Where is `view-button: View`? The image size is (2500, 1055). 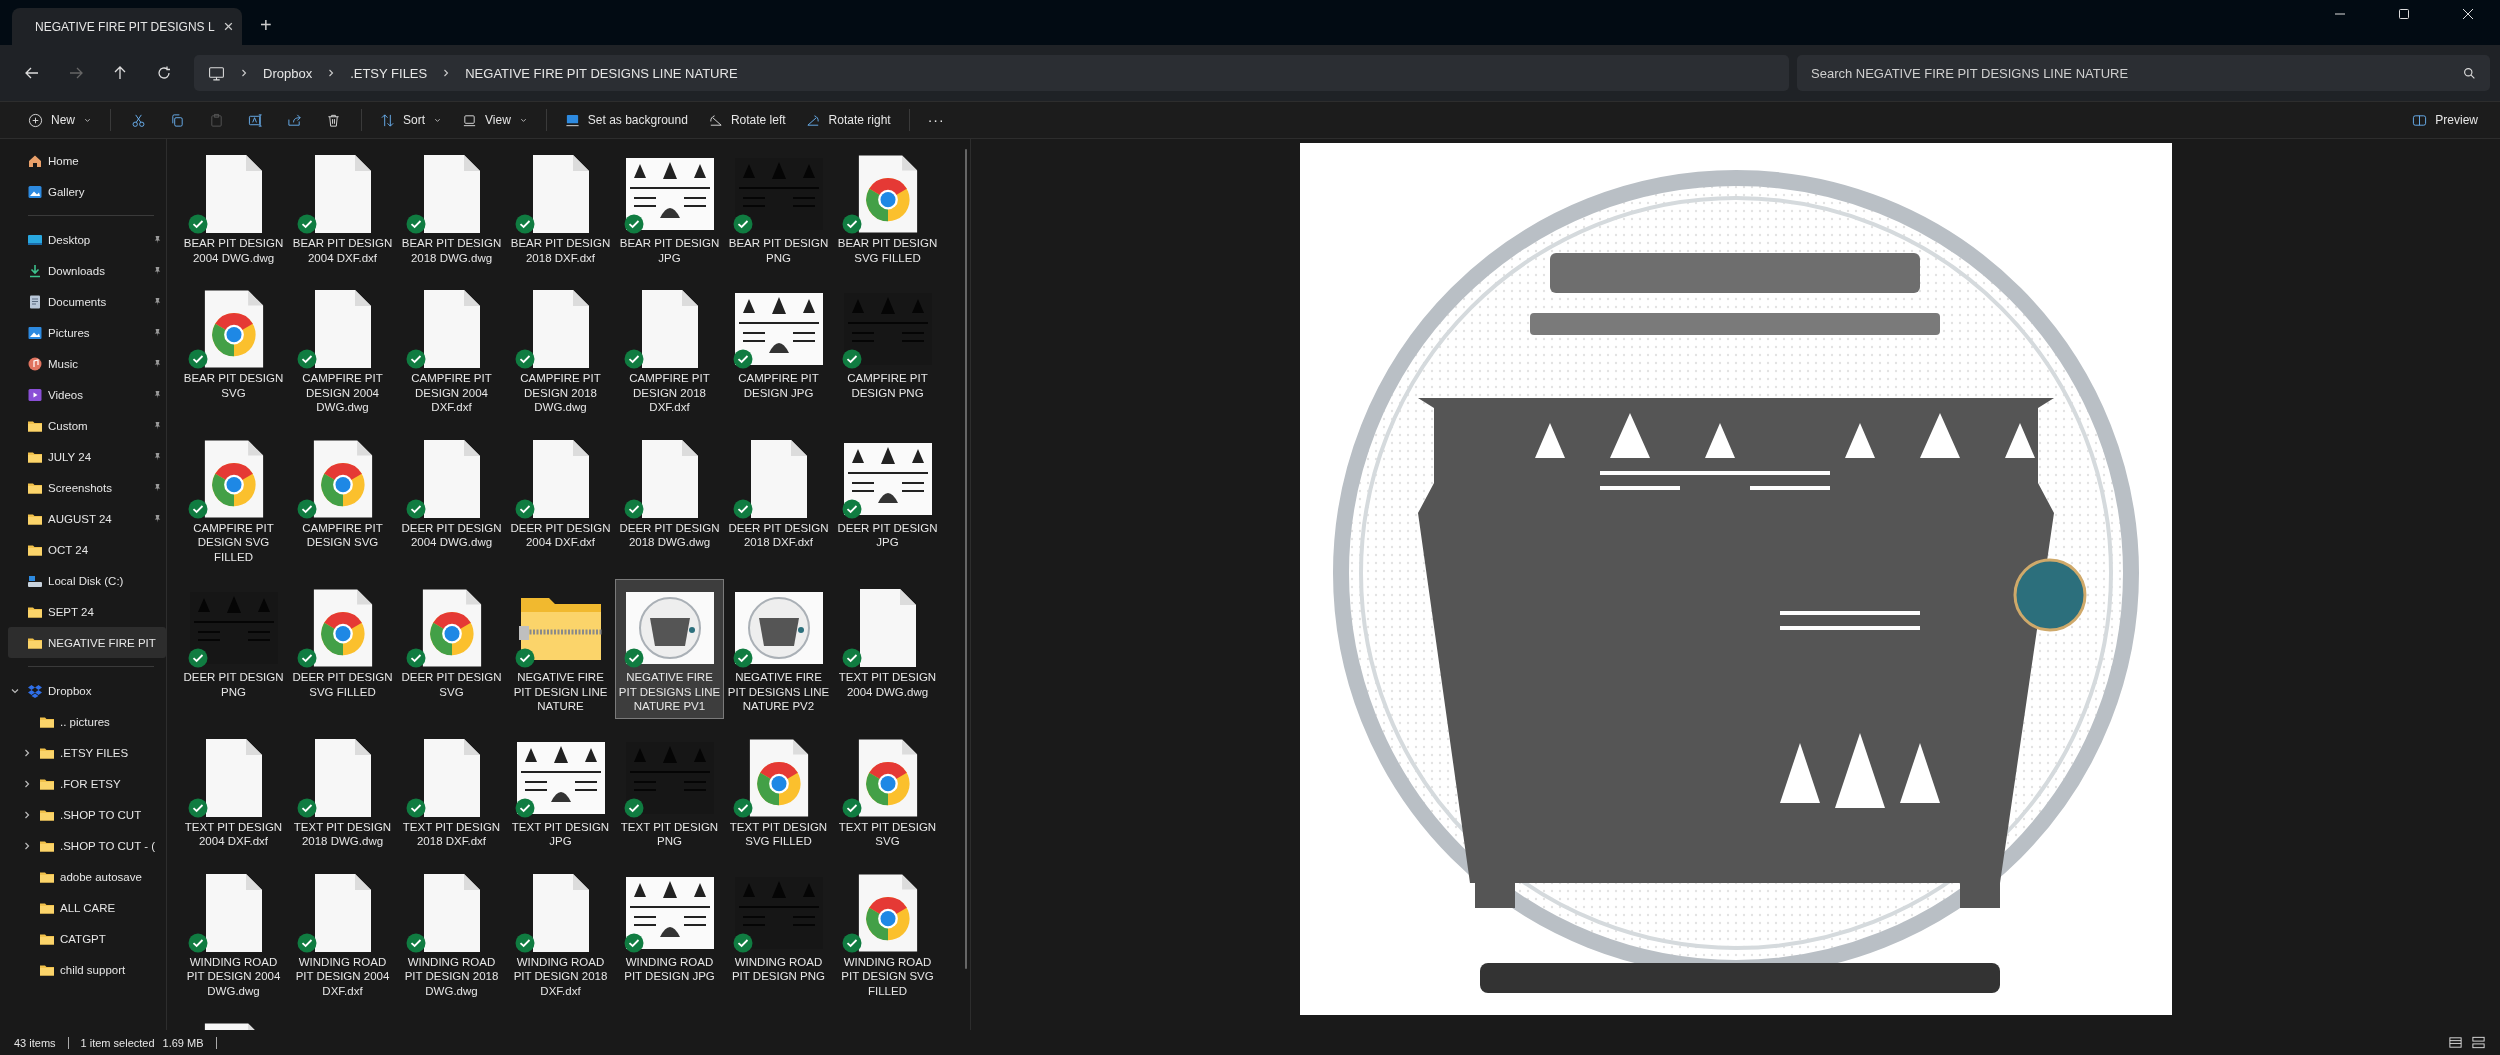
view-button: View is located at coordinates (495, 120).